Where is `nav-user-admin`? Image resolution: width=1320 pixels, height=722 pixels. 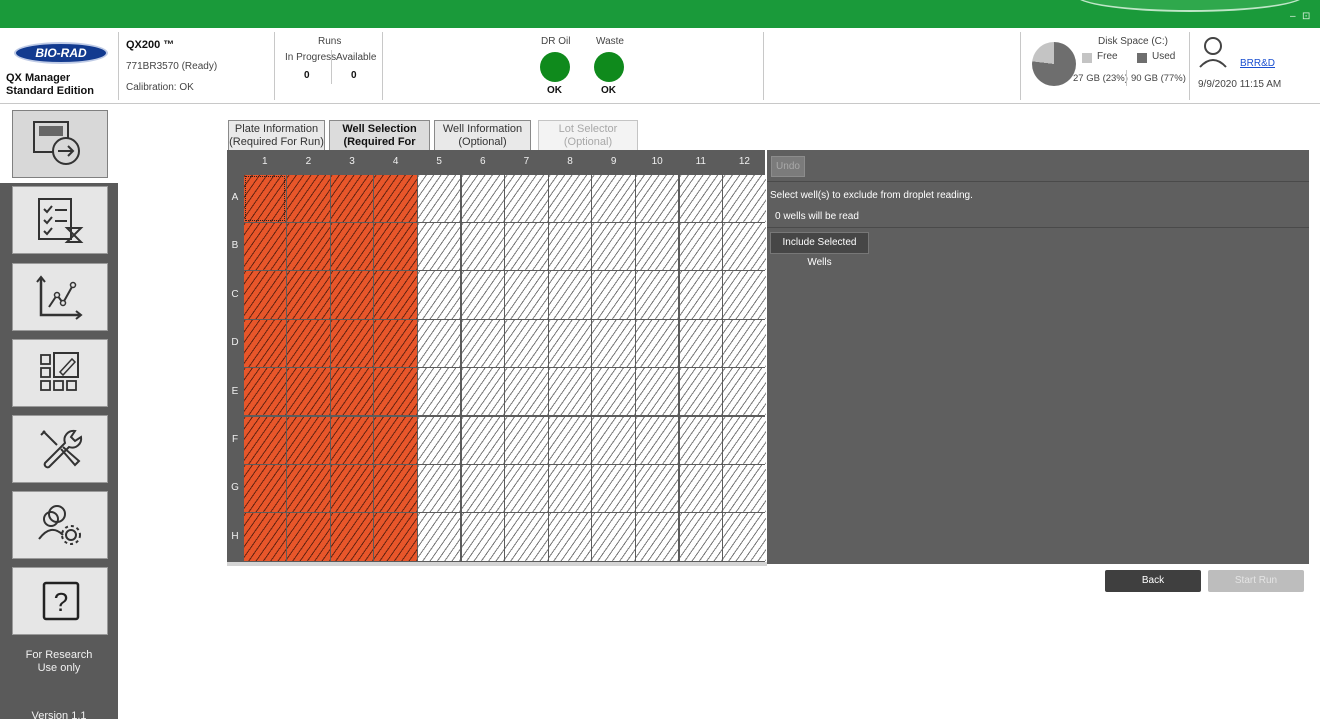 nav-user-admin is located at coordinates (60, 525).